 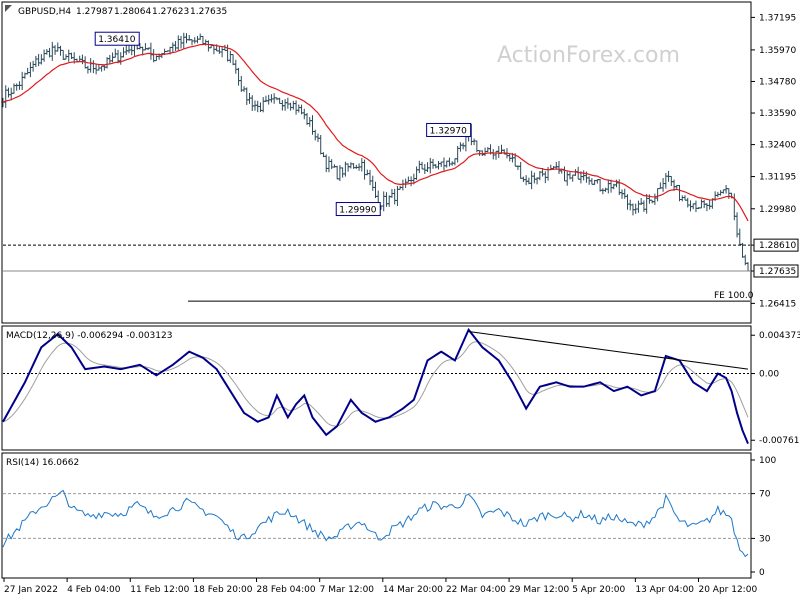 What do you see at coordinates (588, 55) in the screenshot?
I see `watermark: ActionForex.com` at bounding box center [588, 55].